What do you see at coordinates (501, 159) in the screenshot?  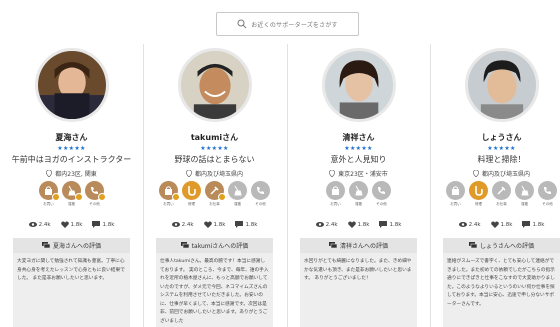 I see `tagline: 料理と掃除！` at bounding box center [501, 159].